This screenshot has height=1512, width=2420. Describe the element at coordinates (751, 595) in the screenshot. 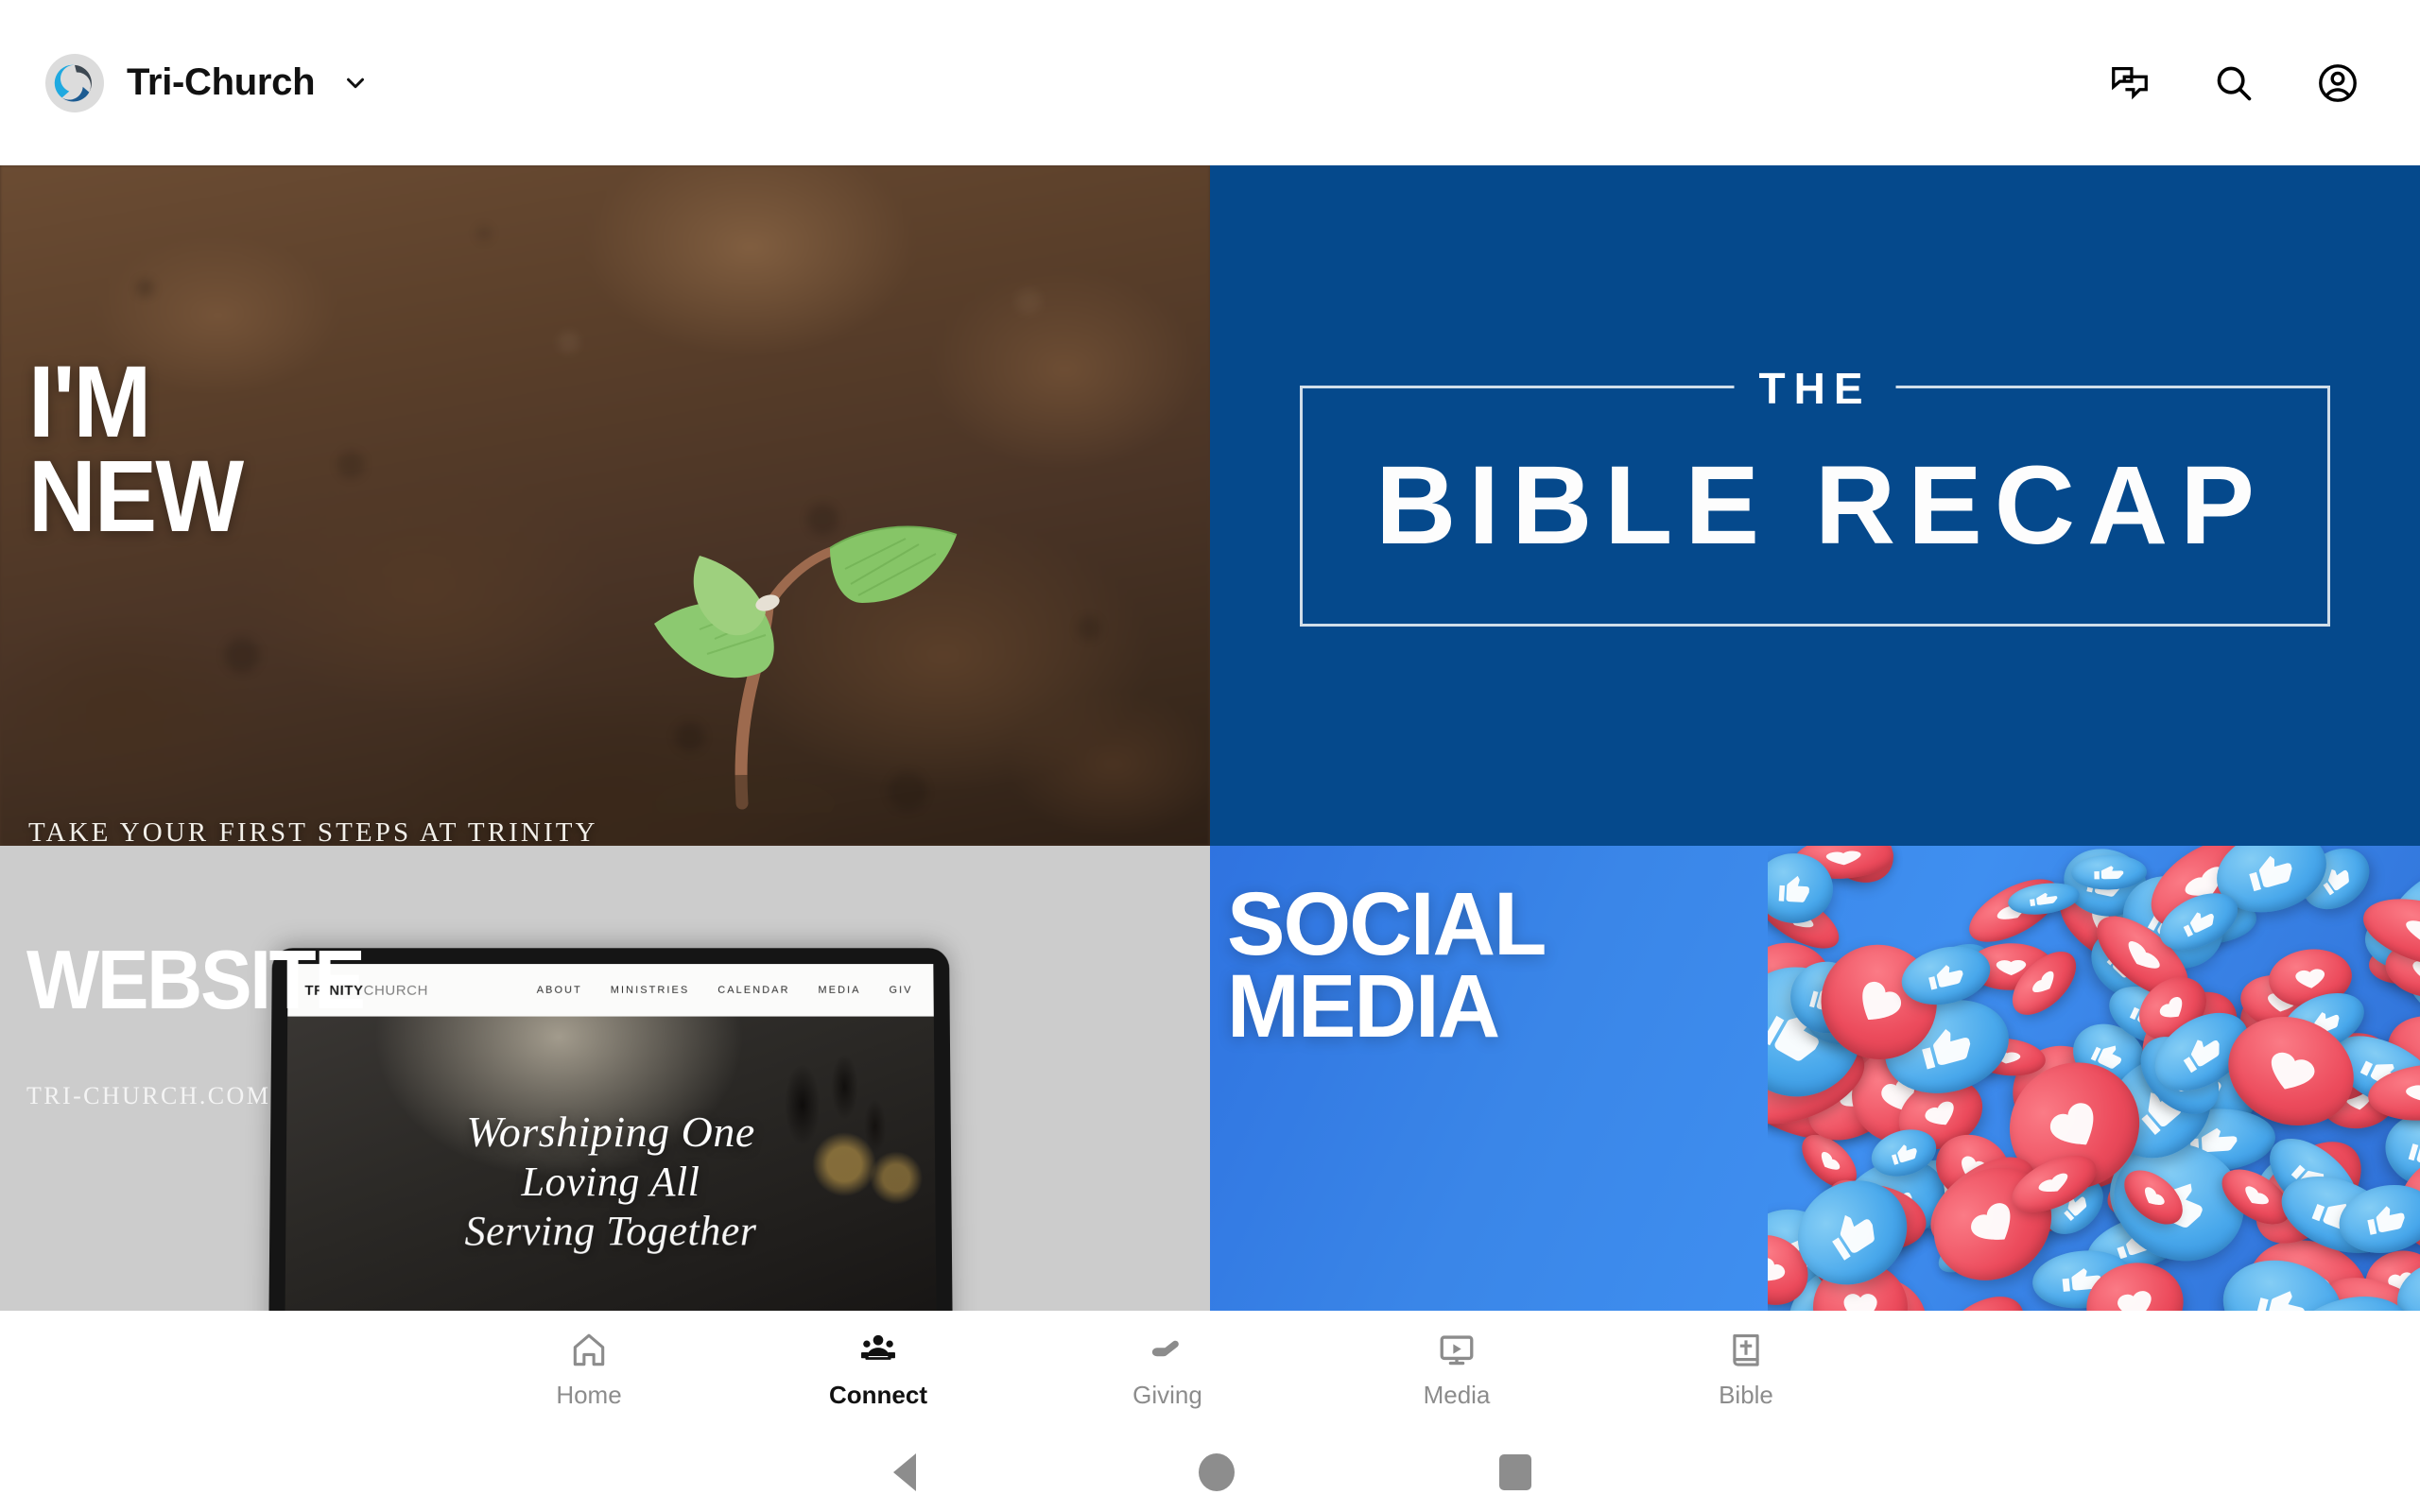

I see `seedling-illustration` at that location.